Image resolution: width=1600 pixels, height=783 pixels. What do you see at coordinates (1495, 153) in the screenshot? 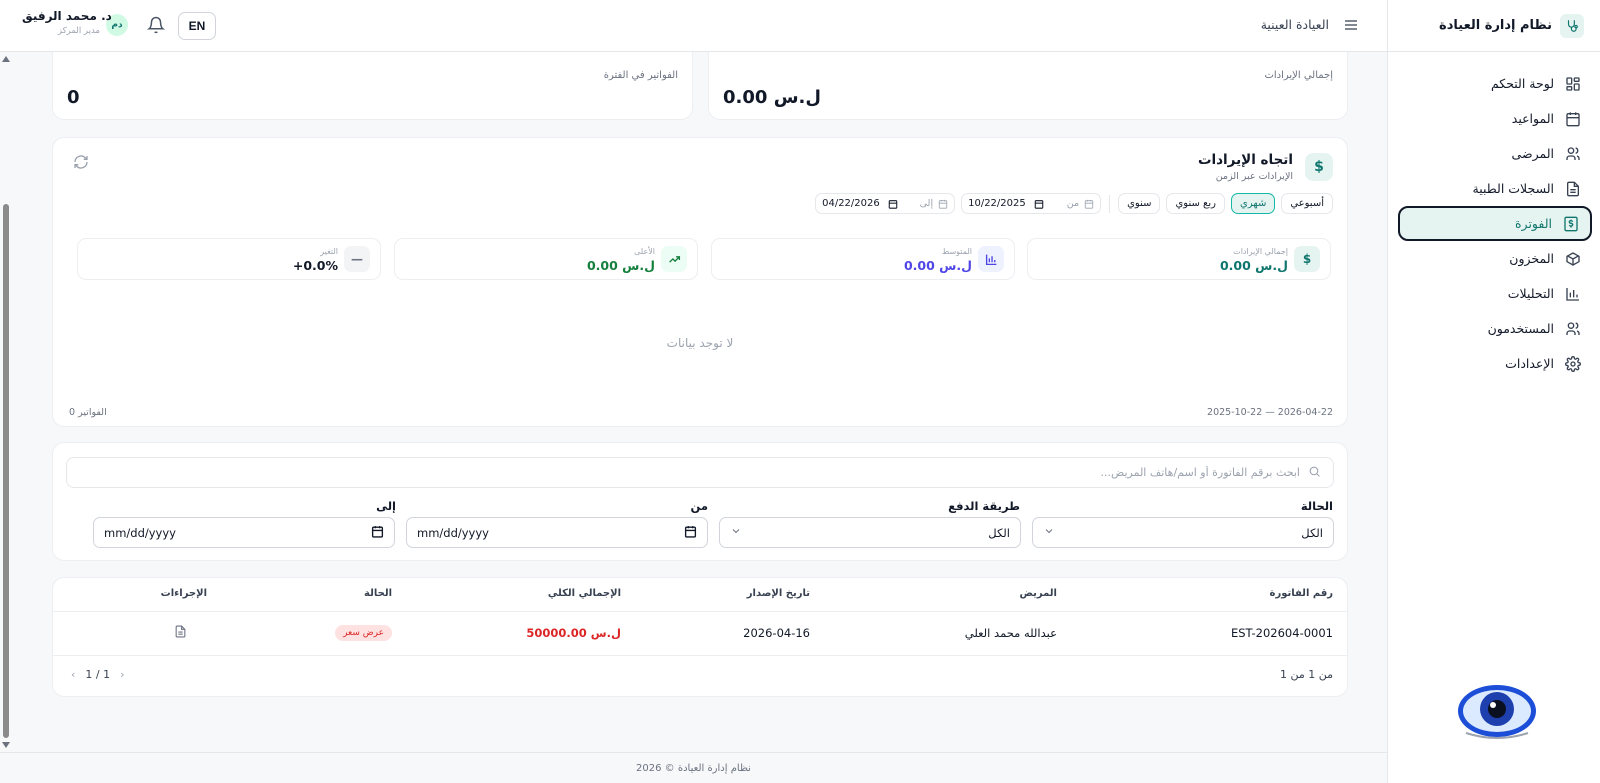
I see `sidebar-item-patients: المرضى` at bounding box center [1495, 153].